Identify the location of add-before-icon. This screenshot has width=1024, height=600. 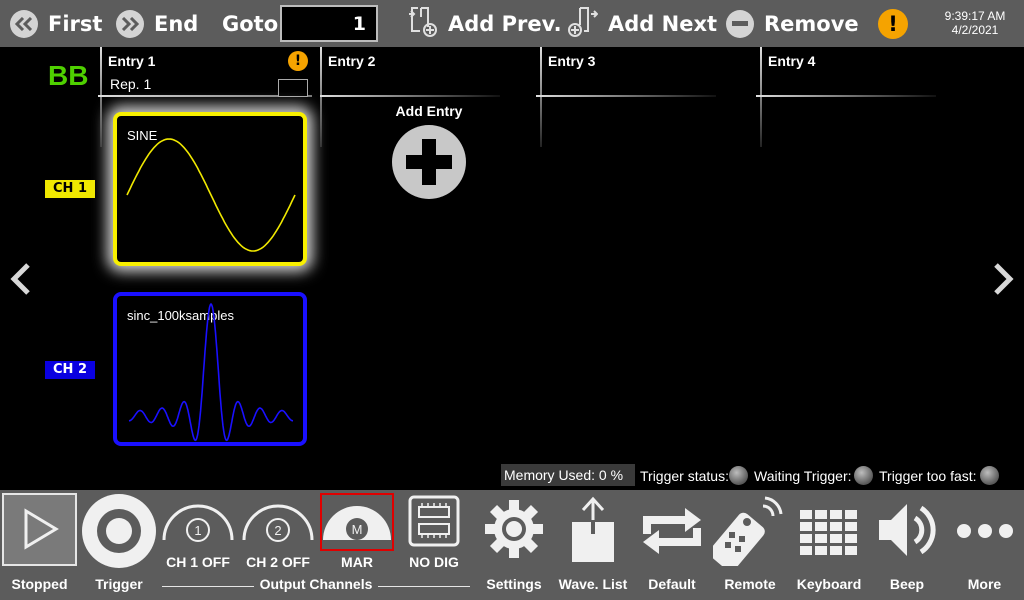
(423, 23).